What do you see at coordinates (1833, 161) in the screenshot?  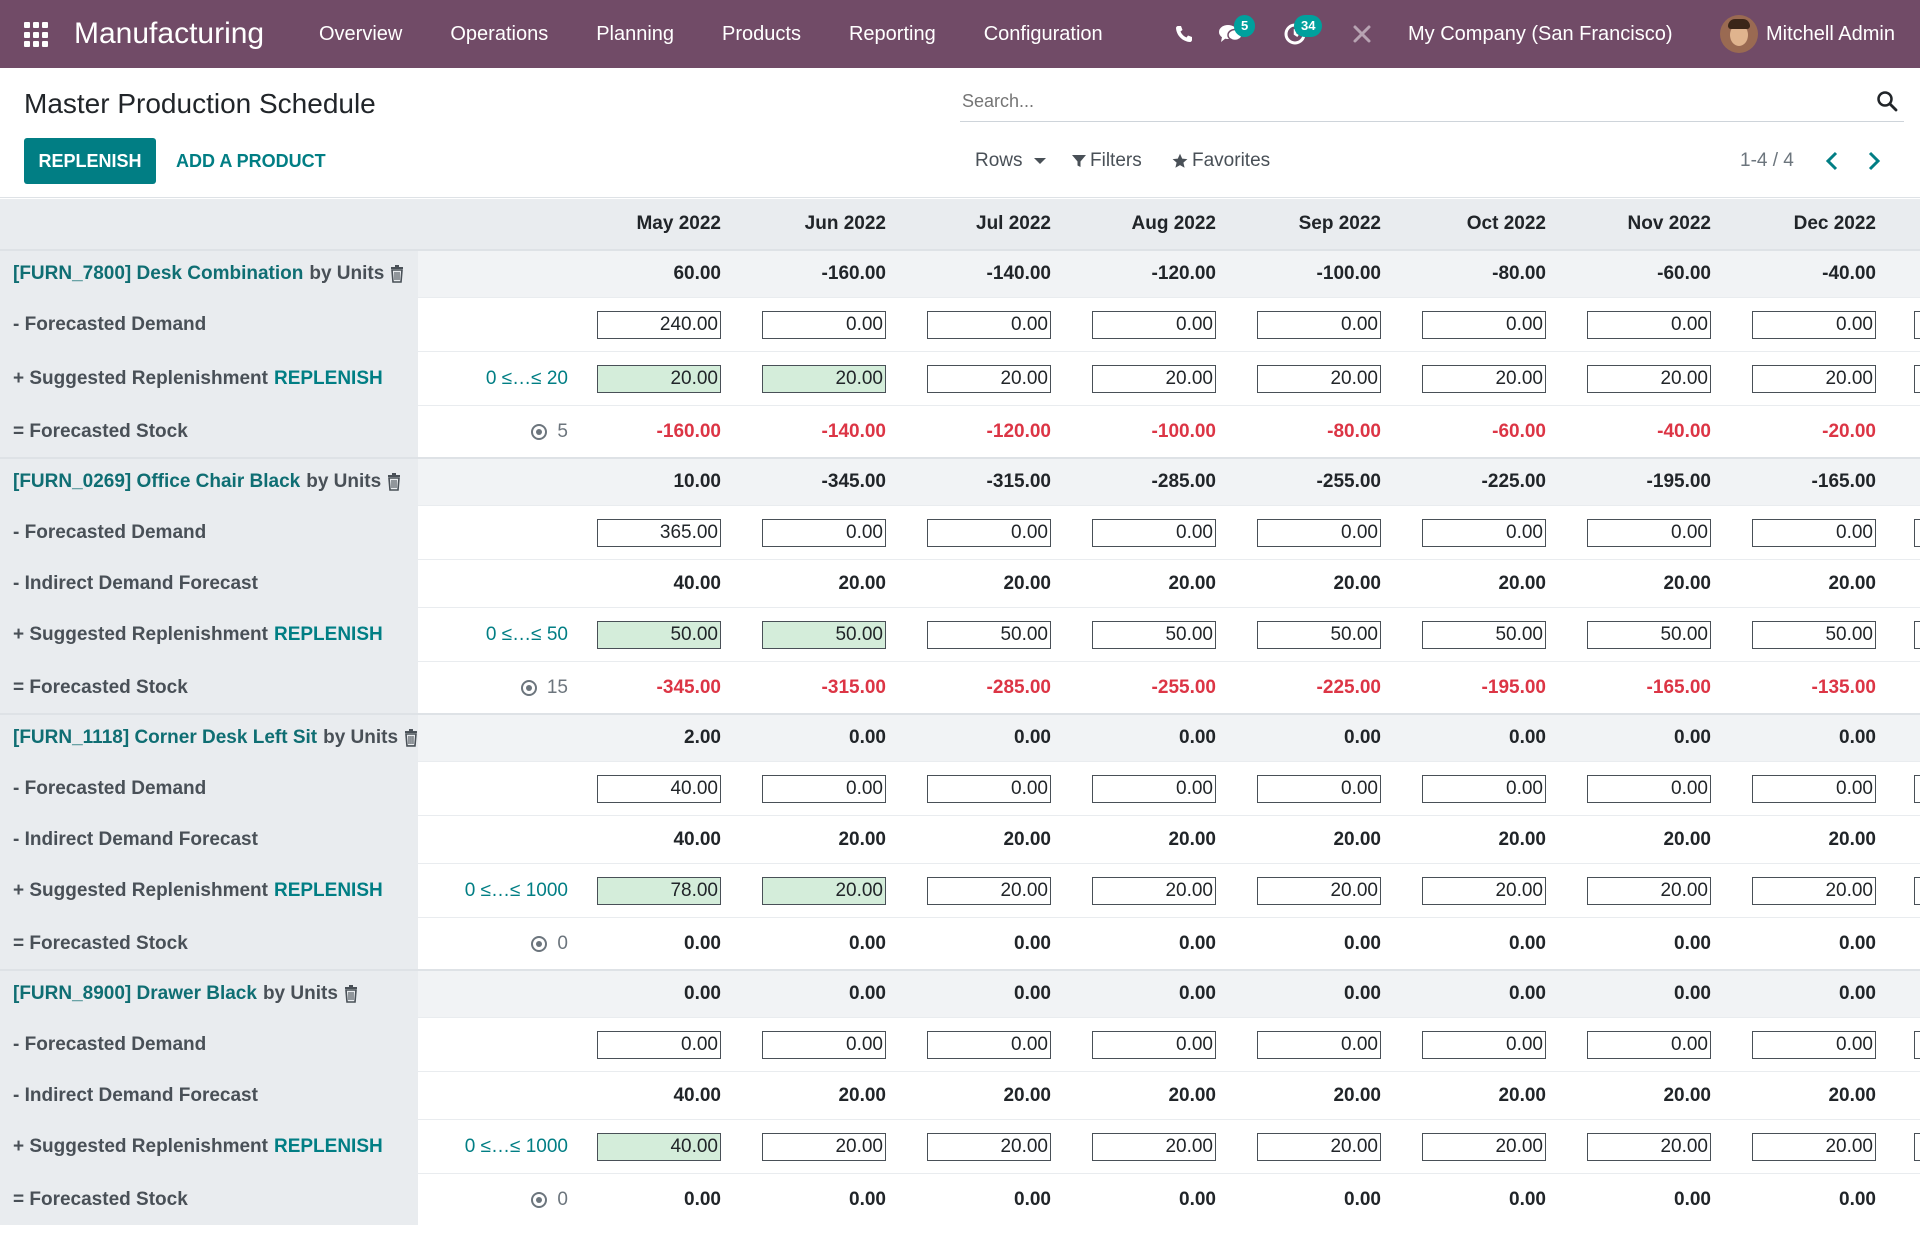 I see `chevron-left-icon` at bounding box center [1833, 161].